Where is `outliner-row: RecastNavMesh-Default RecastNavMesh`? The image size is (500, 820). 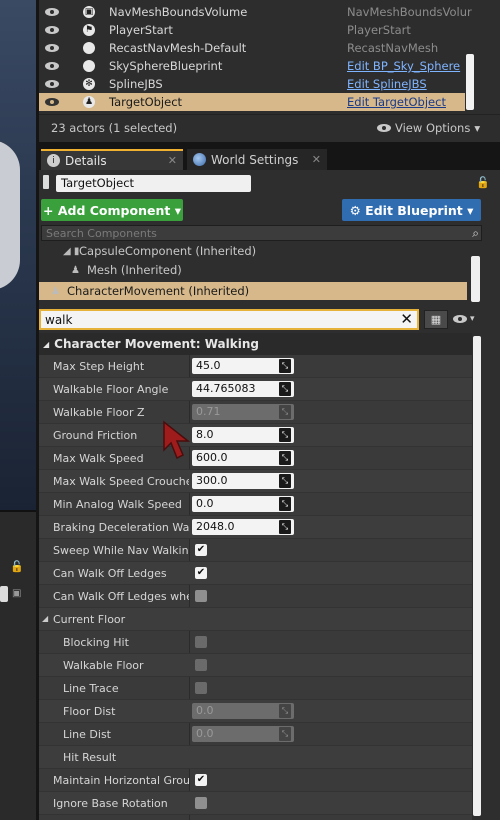 outliner-row: RecastNavMesh-Default RecastNavMesh is located at coordinates (252, 48).